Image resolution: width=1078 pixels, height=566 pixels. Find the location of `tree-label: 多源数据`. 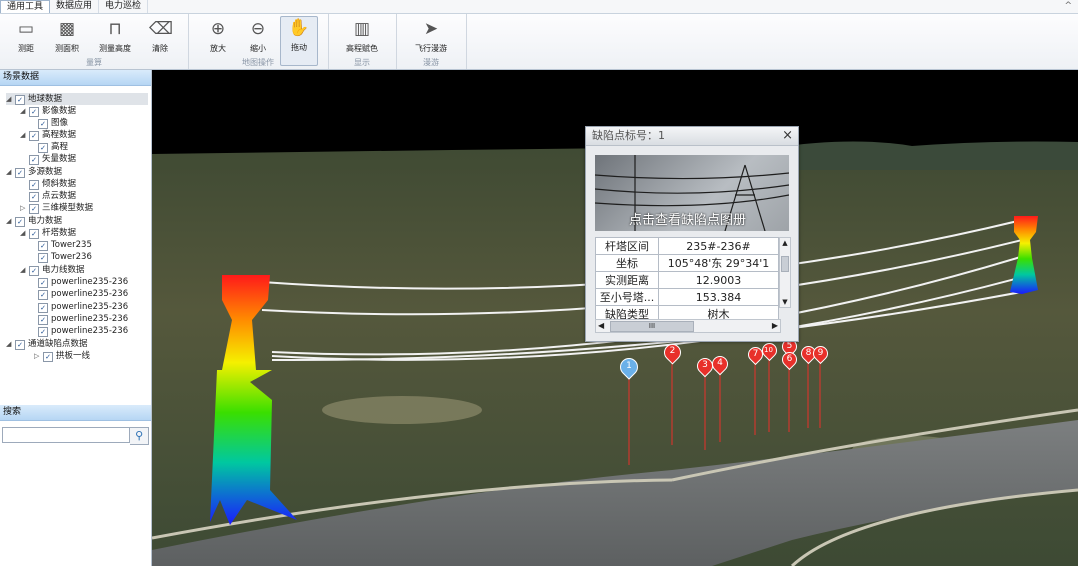

tree-label: 多源数据 is located at coordinates (45, 172).